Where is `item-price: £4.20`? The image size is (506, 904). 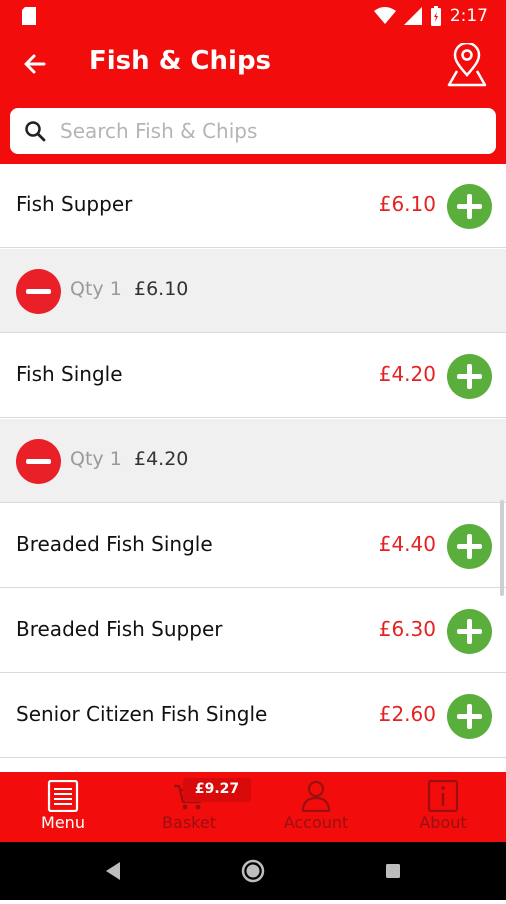
item-price: £4.20 is located at coordinates (407, 374).